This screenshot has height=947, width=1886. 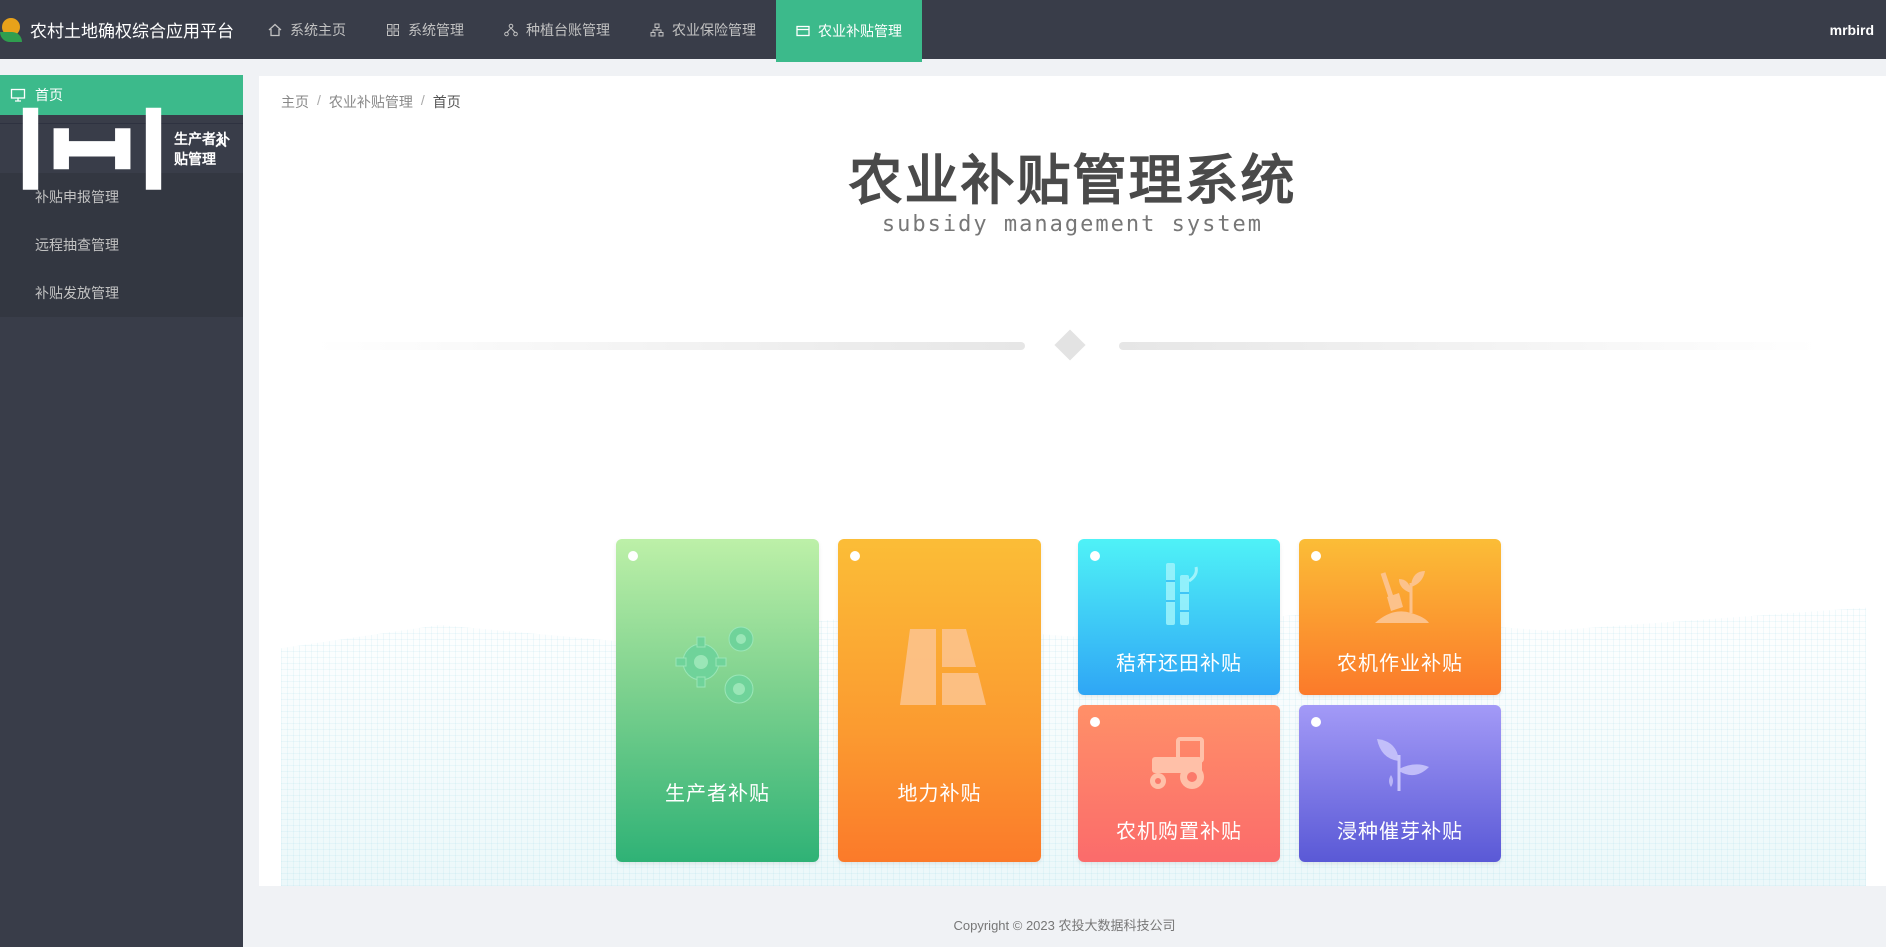 I want to click on sidebar-group-producer-subsidy: 生产者补贴管理, so click(x=121, y=148).